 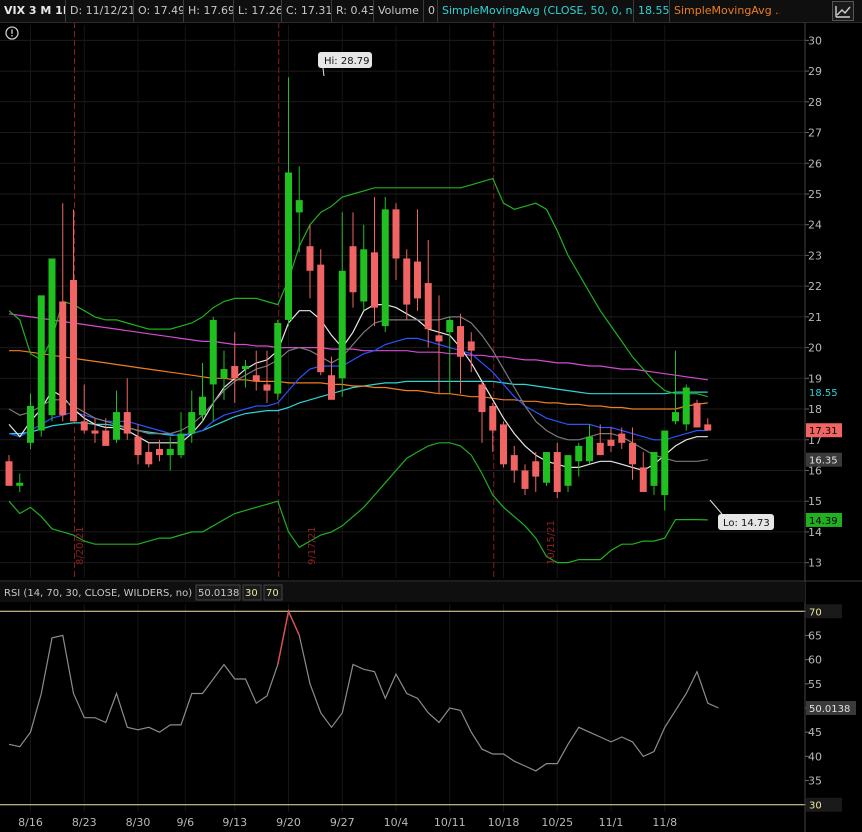 I want to click on time-tick-label: 10/11, so click(x=450, y=822).